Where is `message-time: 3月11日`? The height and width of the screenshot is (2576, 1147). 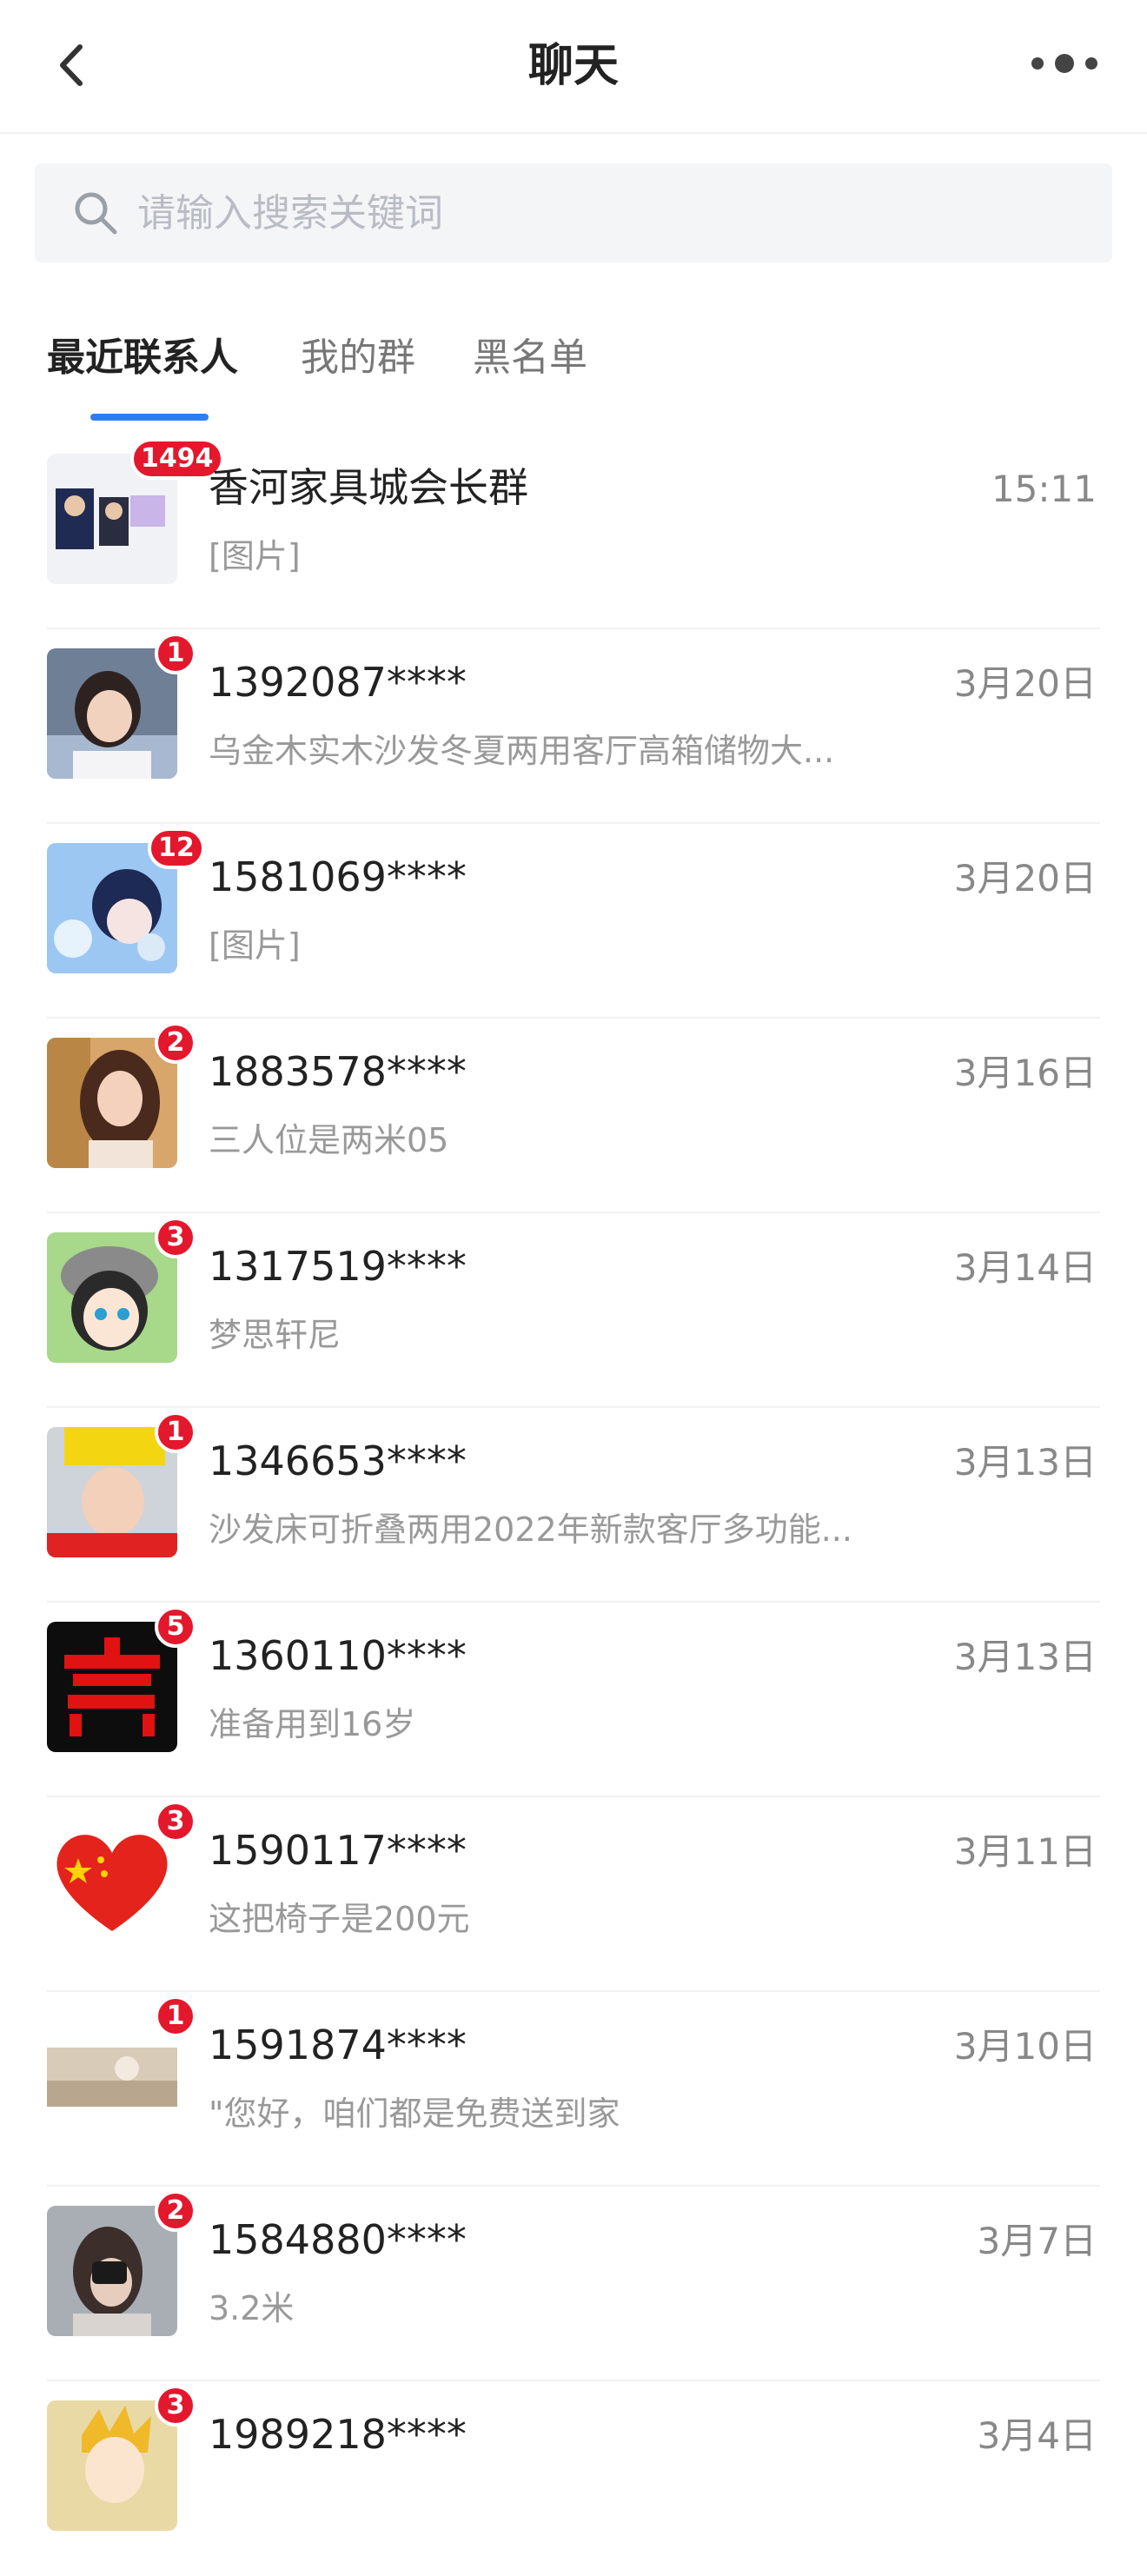 message-time: 3月11日 is located at coordinates (1025, 1851).